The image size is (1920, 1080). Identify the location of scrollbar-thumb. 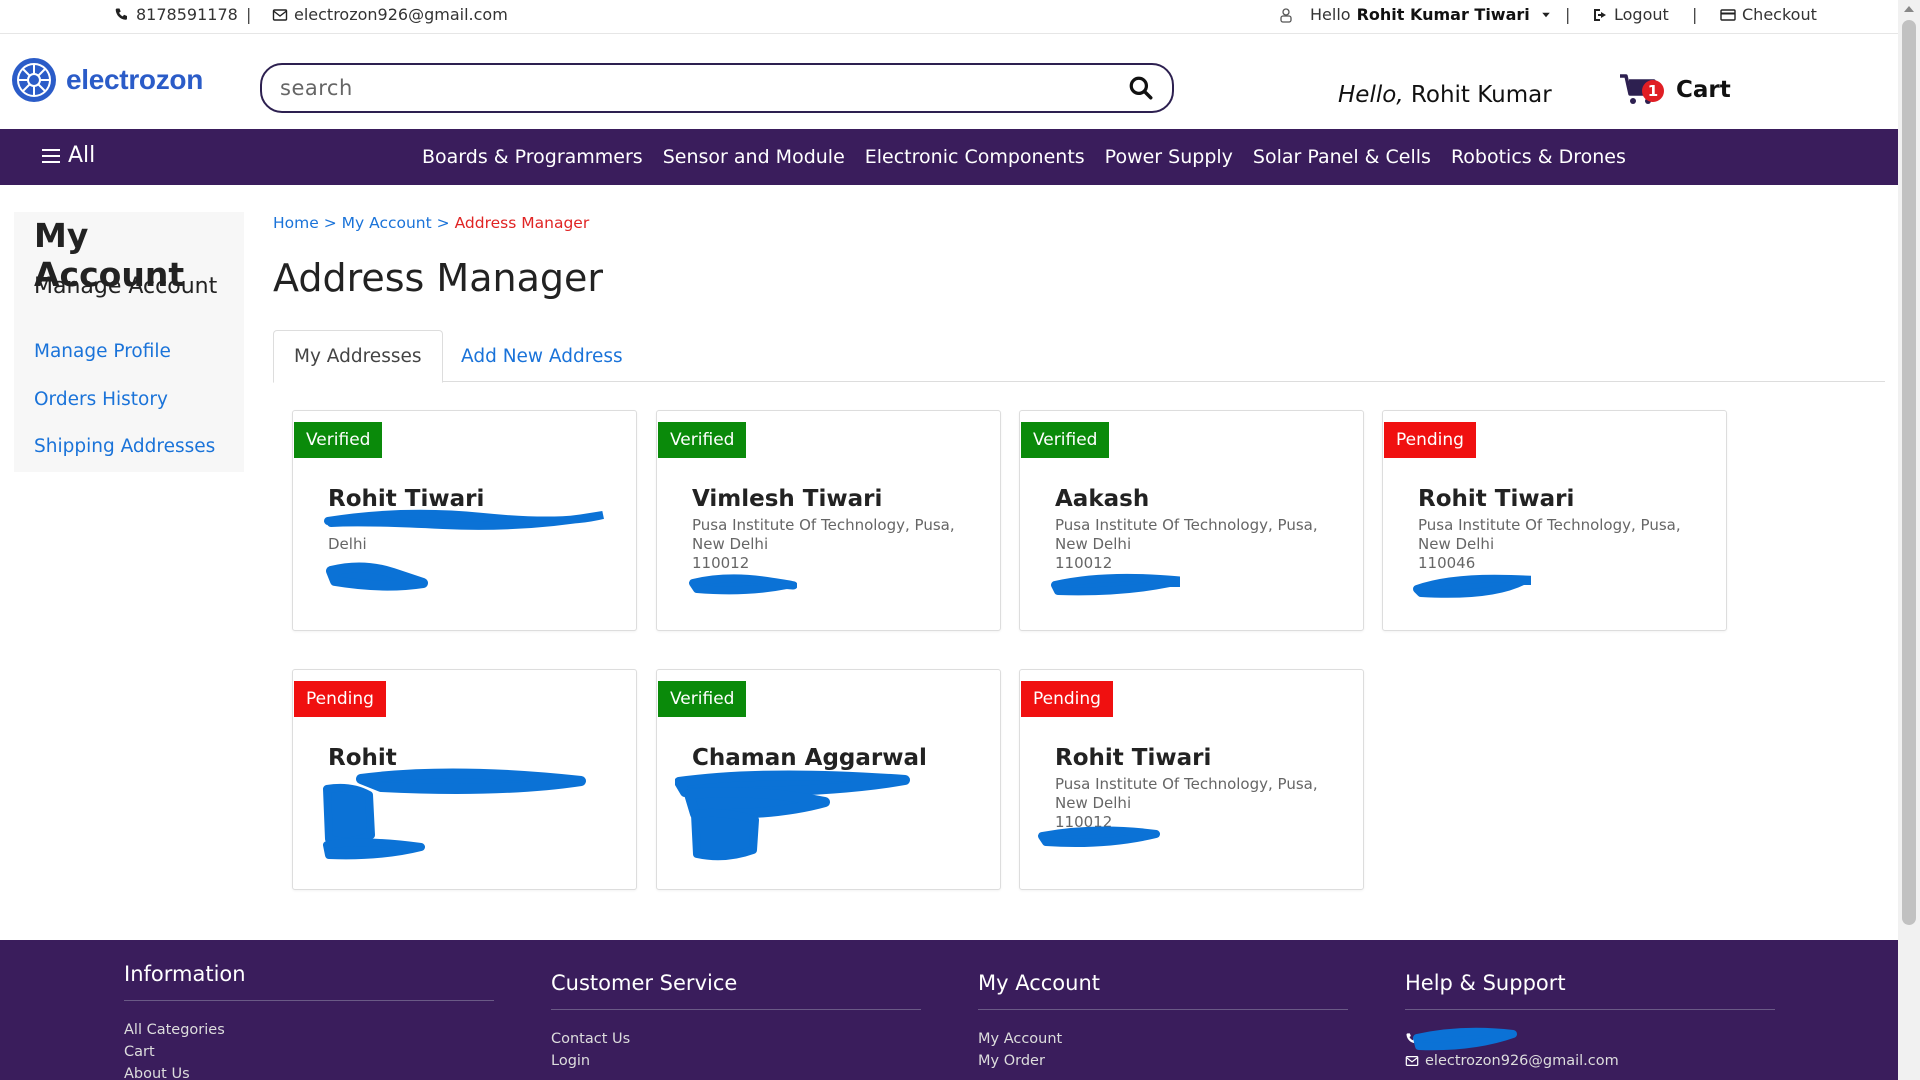
(1909, 472).